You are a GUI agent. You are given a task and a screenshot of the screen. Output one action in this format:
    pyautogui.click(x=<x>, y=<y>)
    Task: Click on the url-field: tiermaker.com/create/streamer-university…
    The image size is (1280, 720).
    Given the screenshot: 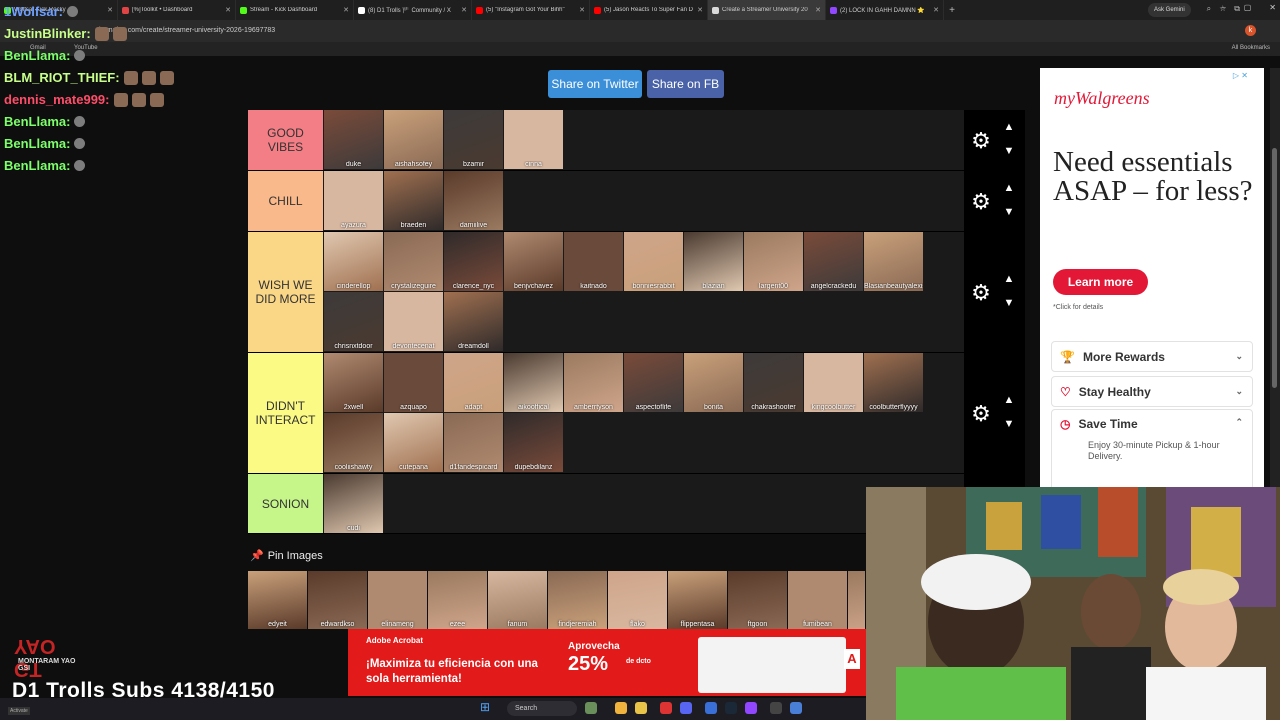 What is the action you would take?
    pyautogui.click(x=635, y=31)
    